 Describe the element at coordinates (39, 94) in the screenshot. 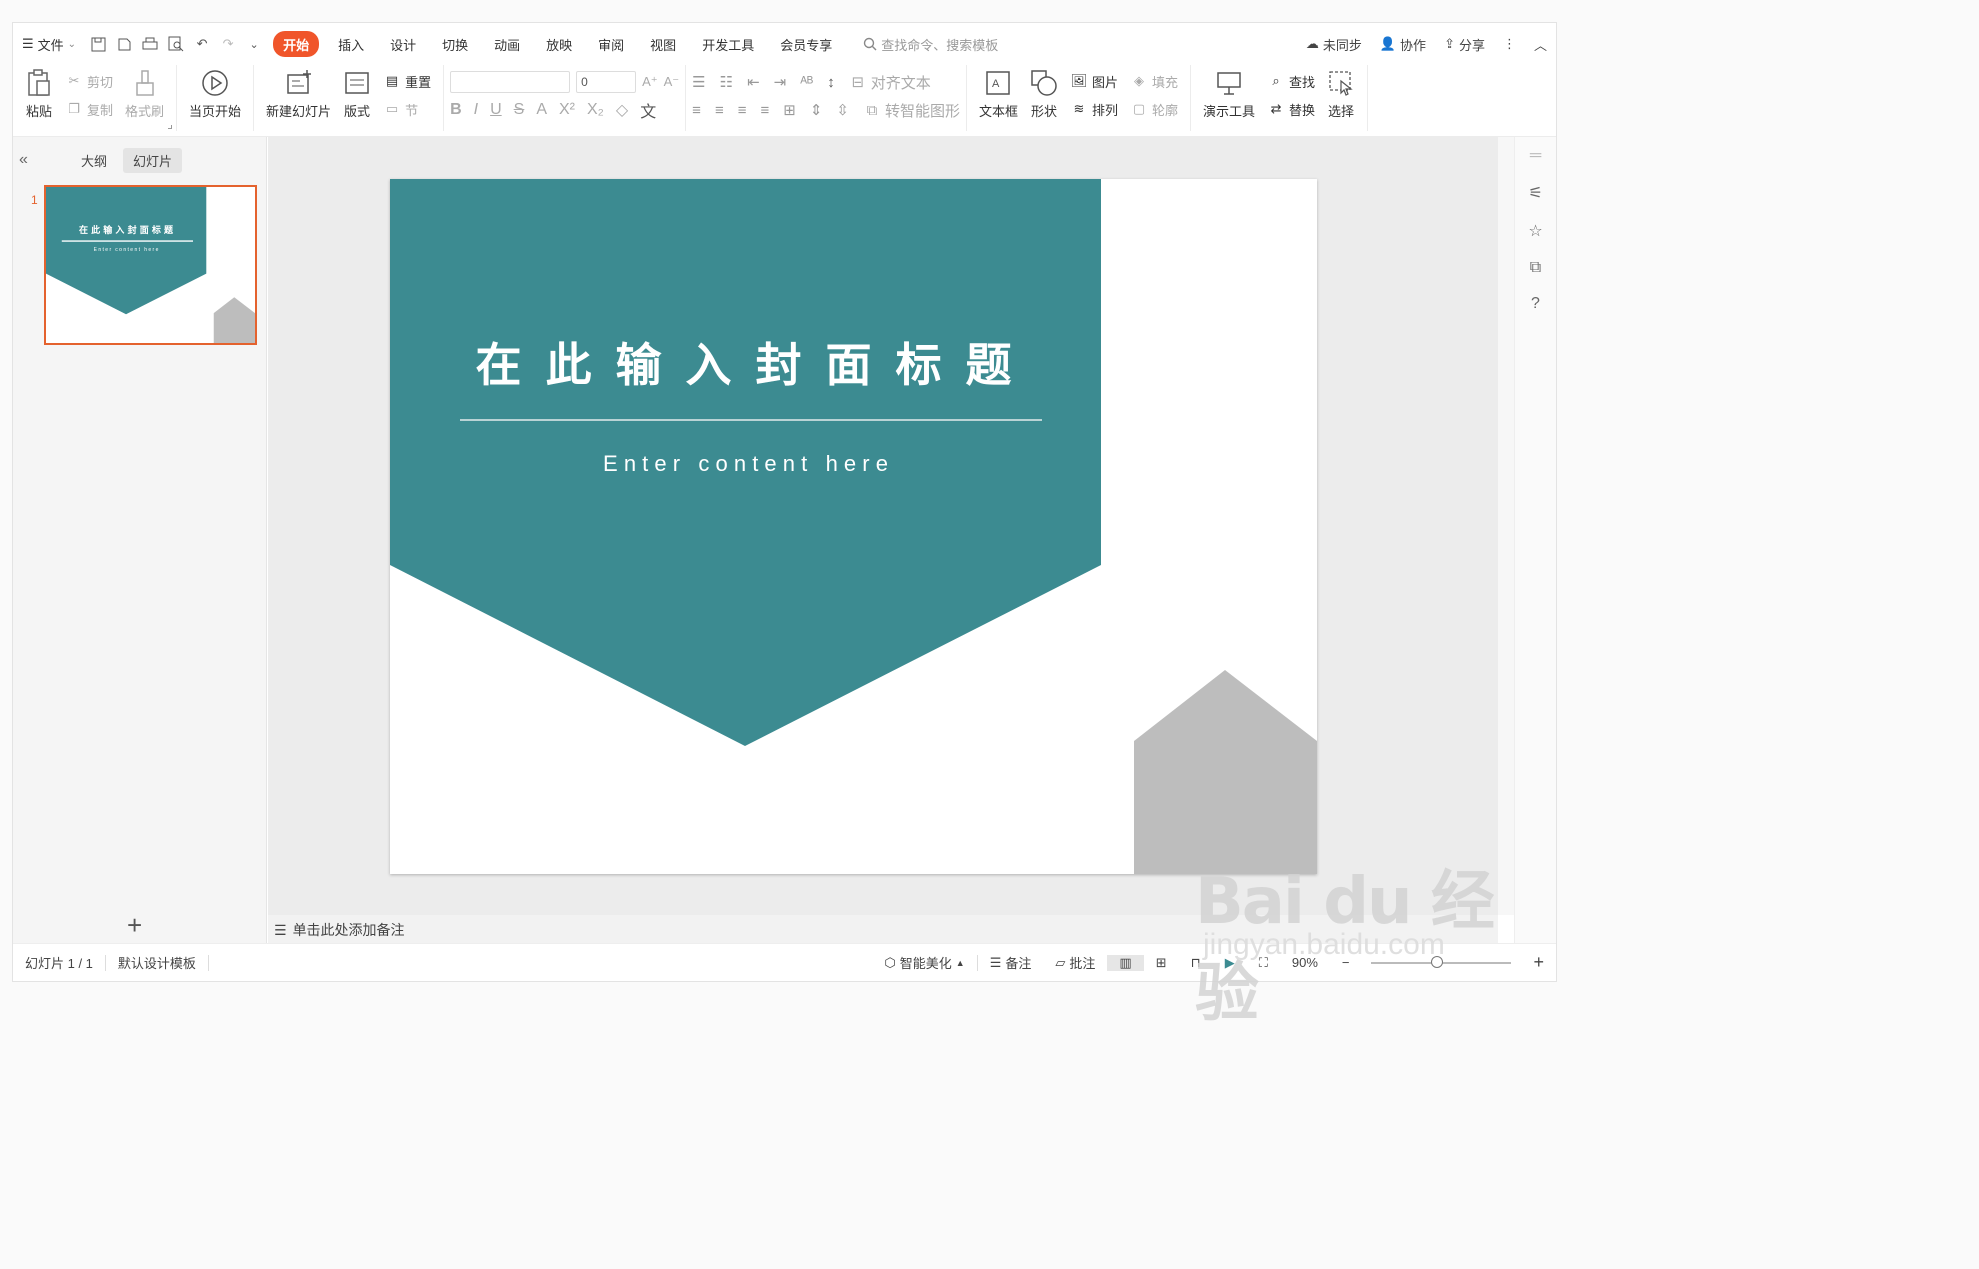

I see `paste-button: 粘贴` at that location.